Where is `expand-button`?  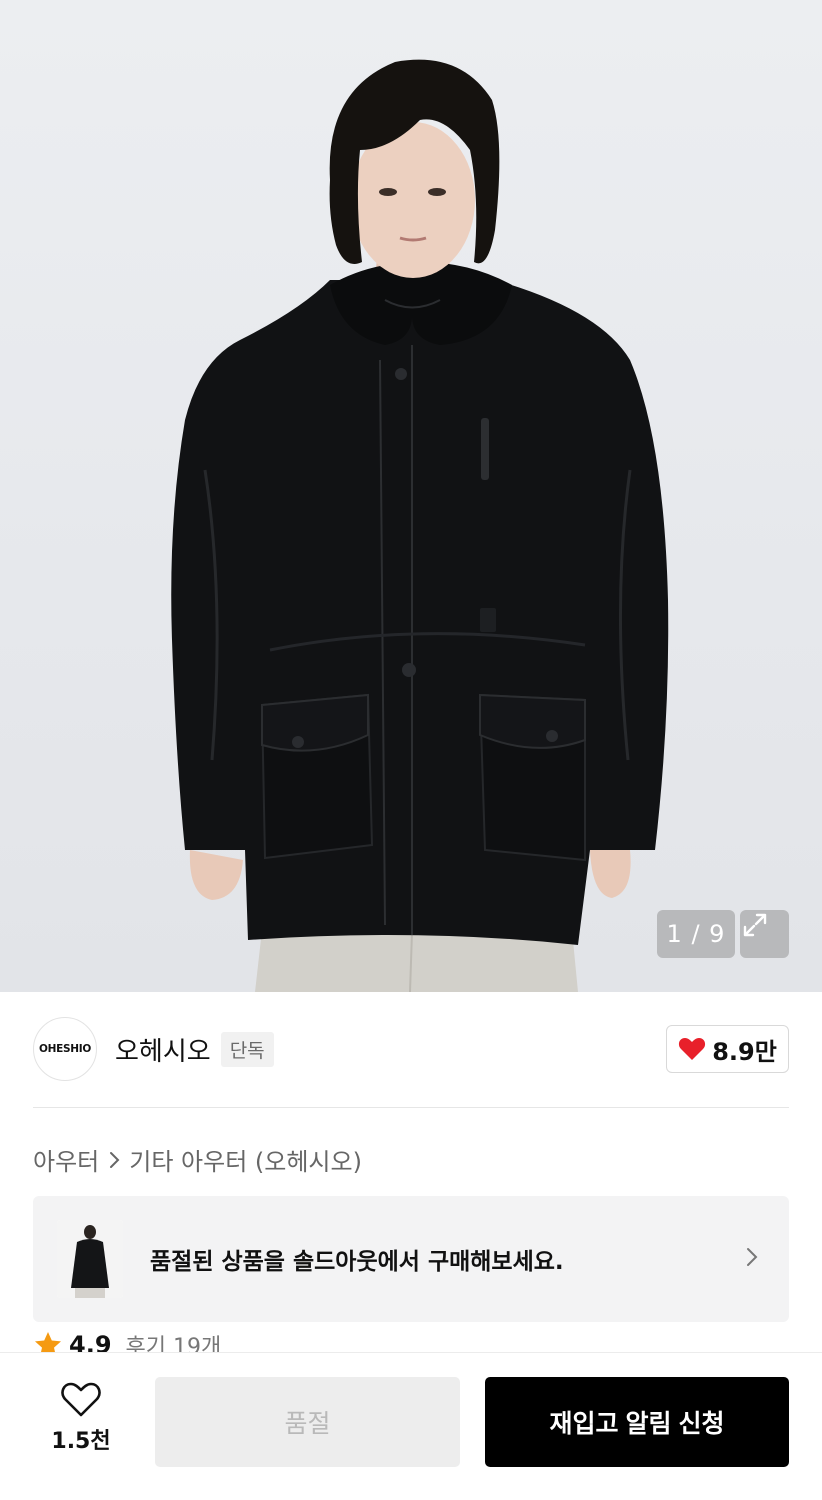
expand-button is located at coordinates (764, 934).